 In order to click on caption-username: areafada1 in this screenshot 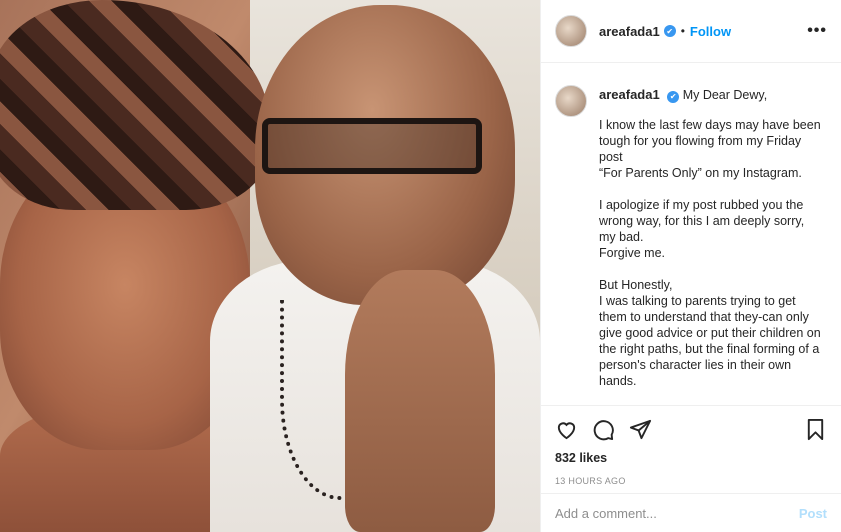, I will do `click(629, 94)`.